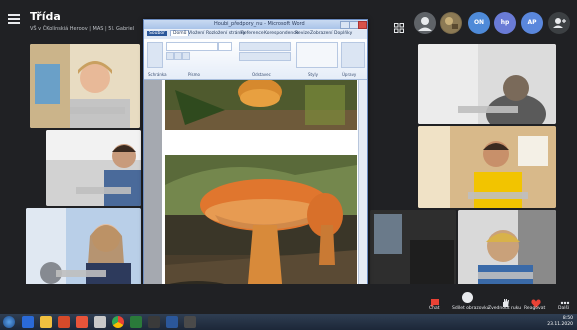 The width and height of the screenshot is (577, 330). What do you see at coordinates (479, 23) in the screenshot?
I see `participant-avatar-1: ON` at bounding box center [479, 23].